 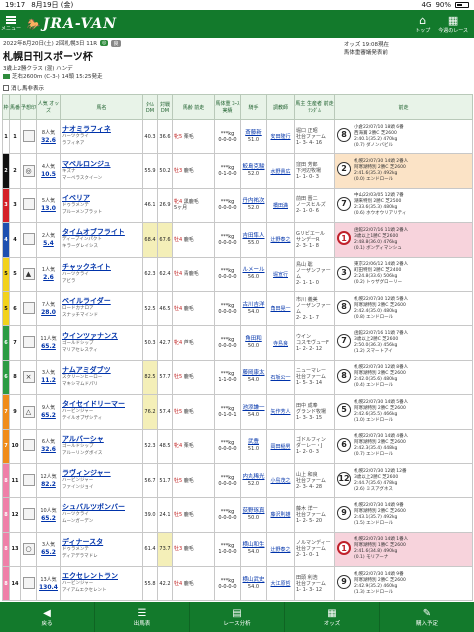 I want to click on jockey-name: 武豊, so click(x=253, y=442).